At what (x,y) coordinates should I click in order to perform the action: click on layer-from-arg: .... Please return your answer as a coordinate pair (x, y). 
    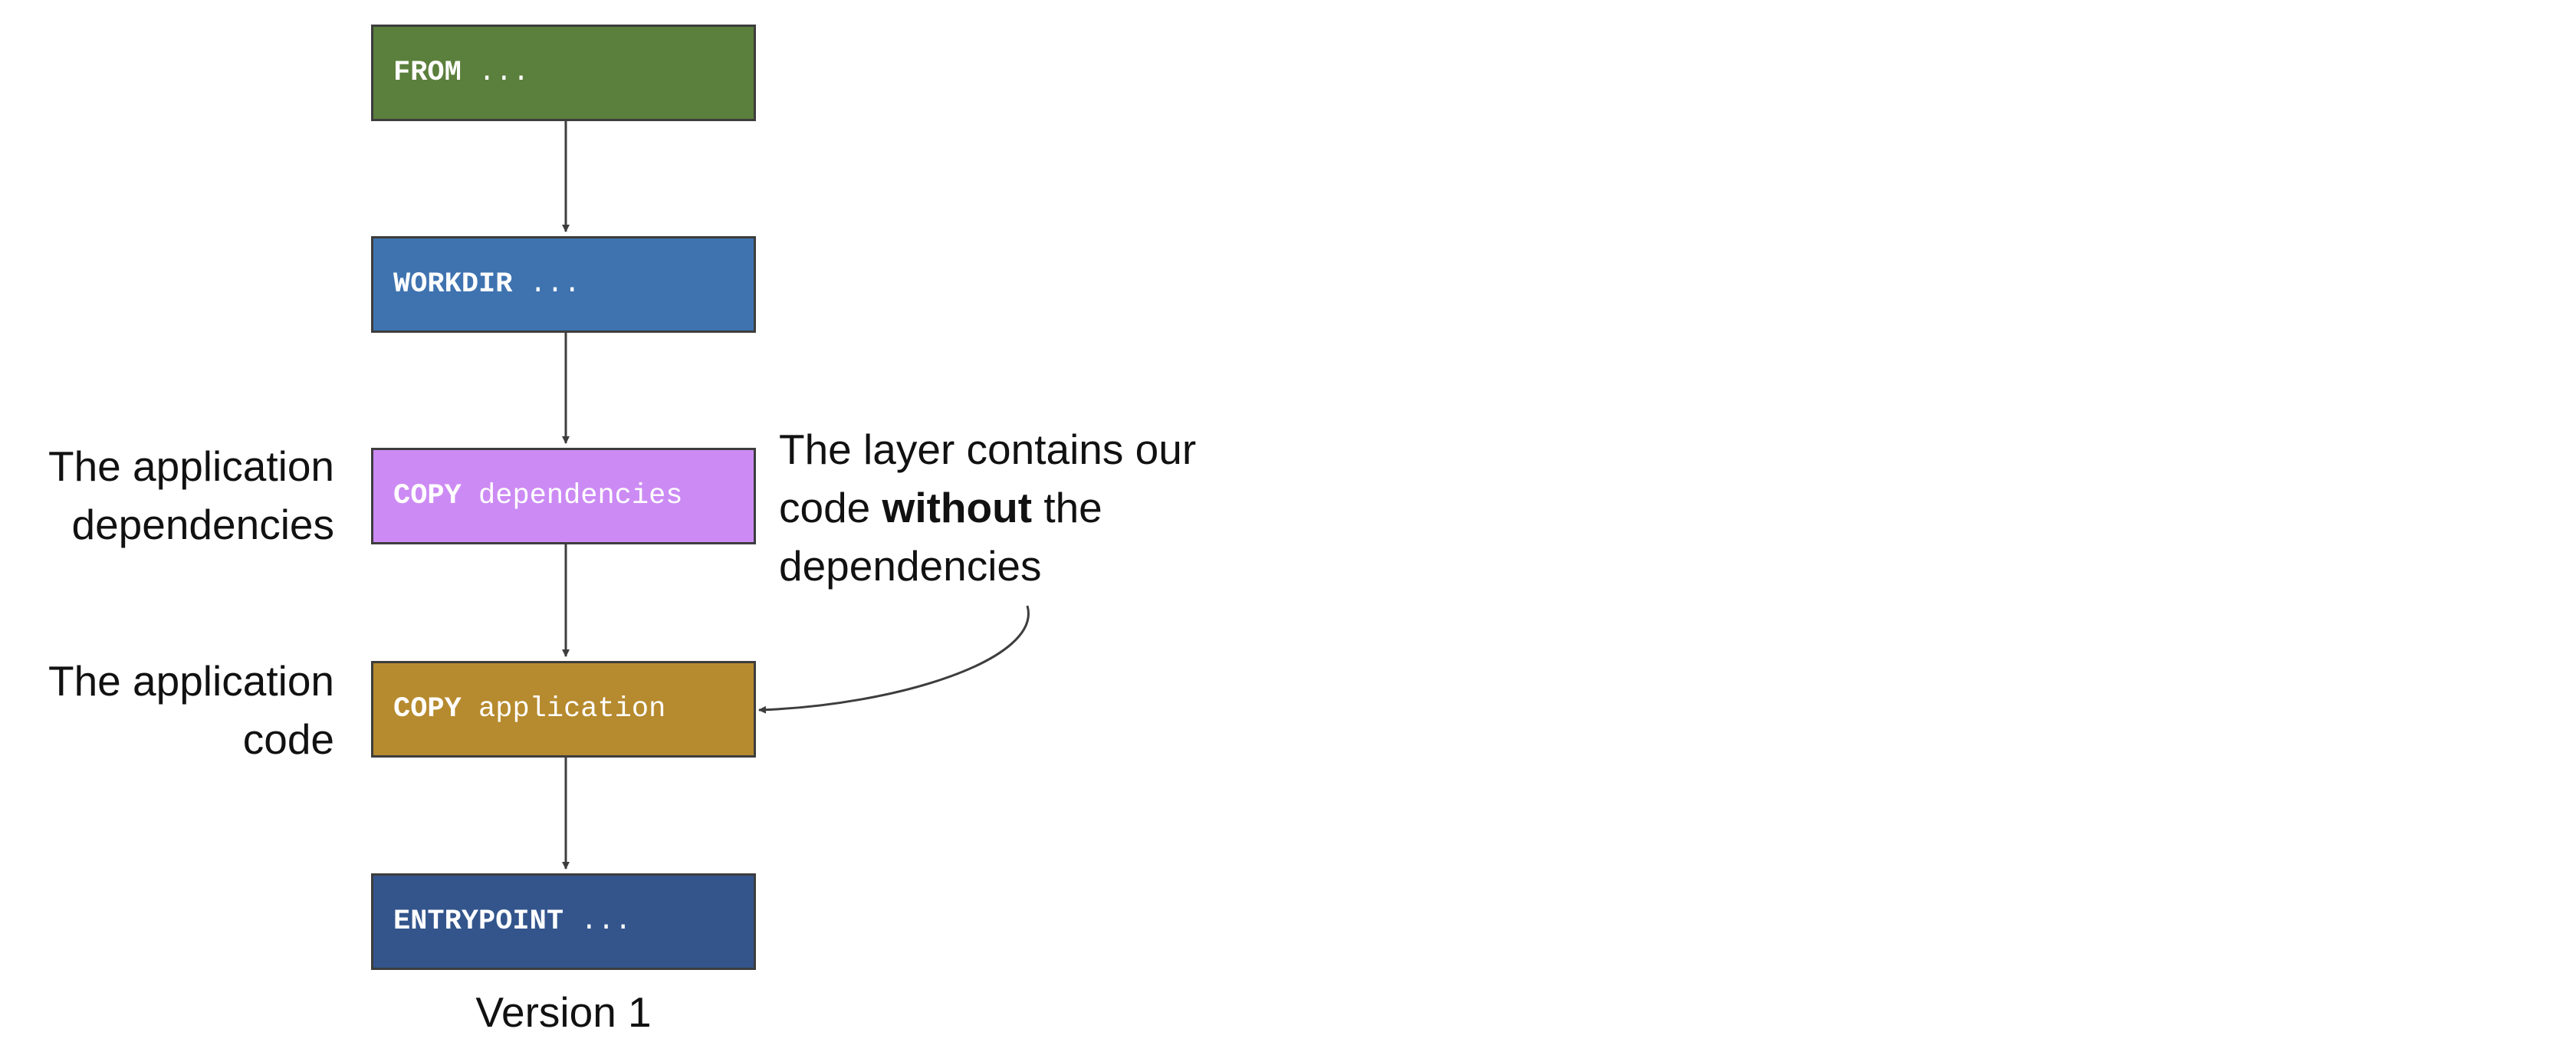
    Looking at the image, I should click on (504, 73).